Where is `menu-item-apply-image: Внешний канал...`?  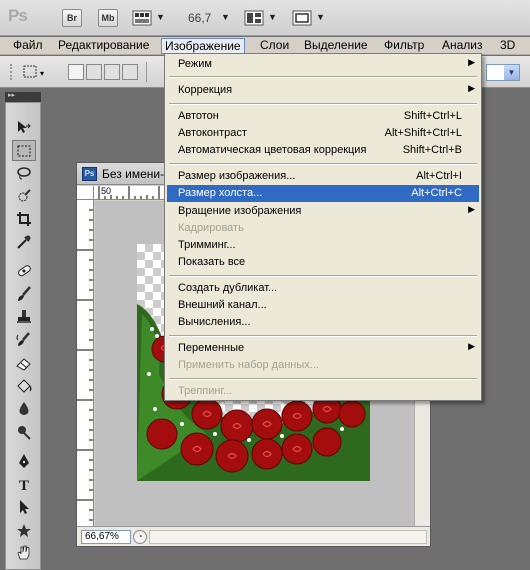
menu-item-apply-image: Внешний канал... is located at coordinates (323, 305).